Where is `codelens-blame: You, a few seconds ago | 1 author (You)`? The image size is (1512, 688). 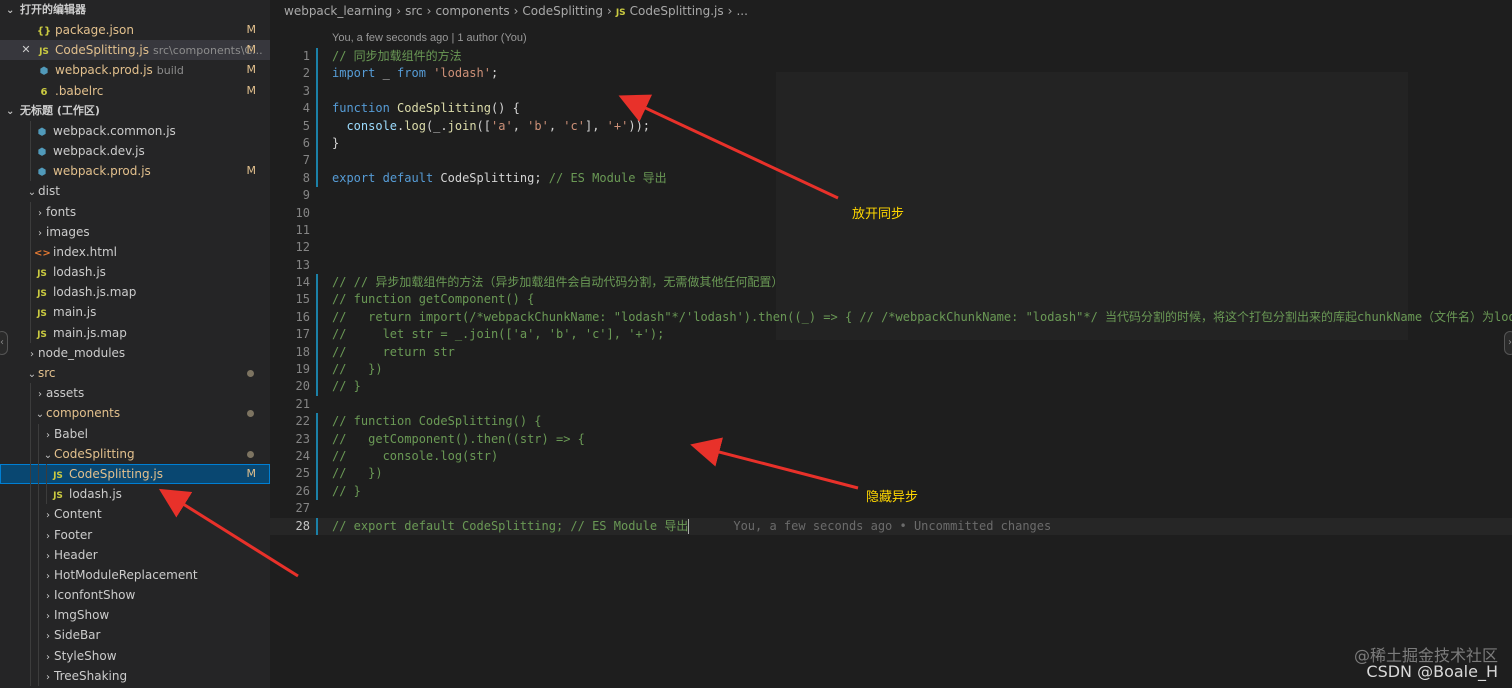
codelens-blame: You, a few seconds ago | 1 author (You) is located at coordinates (429, 38).